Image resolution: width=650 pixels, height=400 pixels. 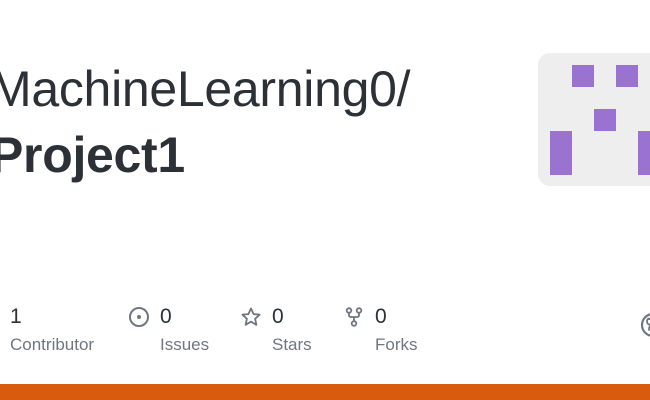 What do you see at coordinates (255, 155) in the screenshot?
I see `repo-name: Project1` at bounding box center [255, 155].